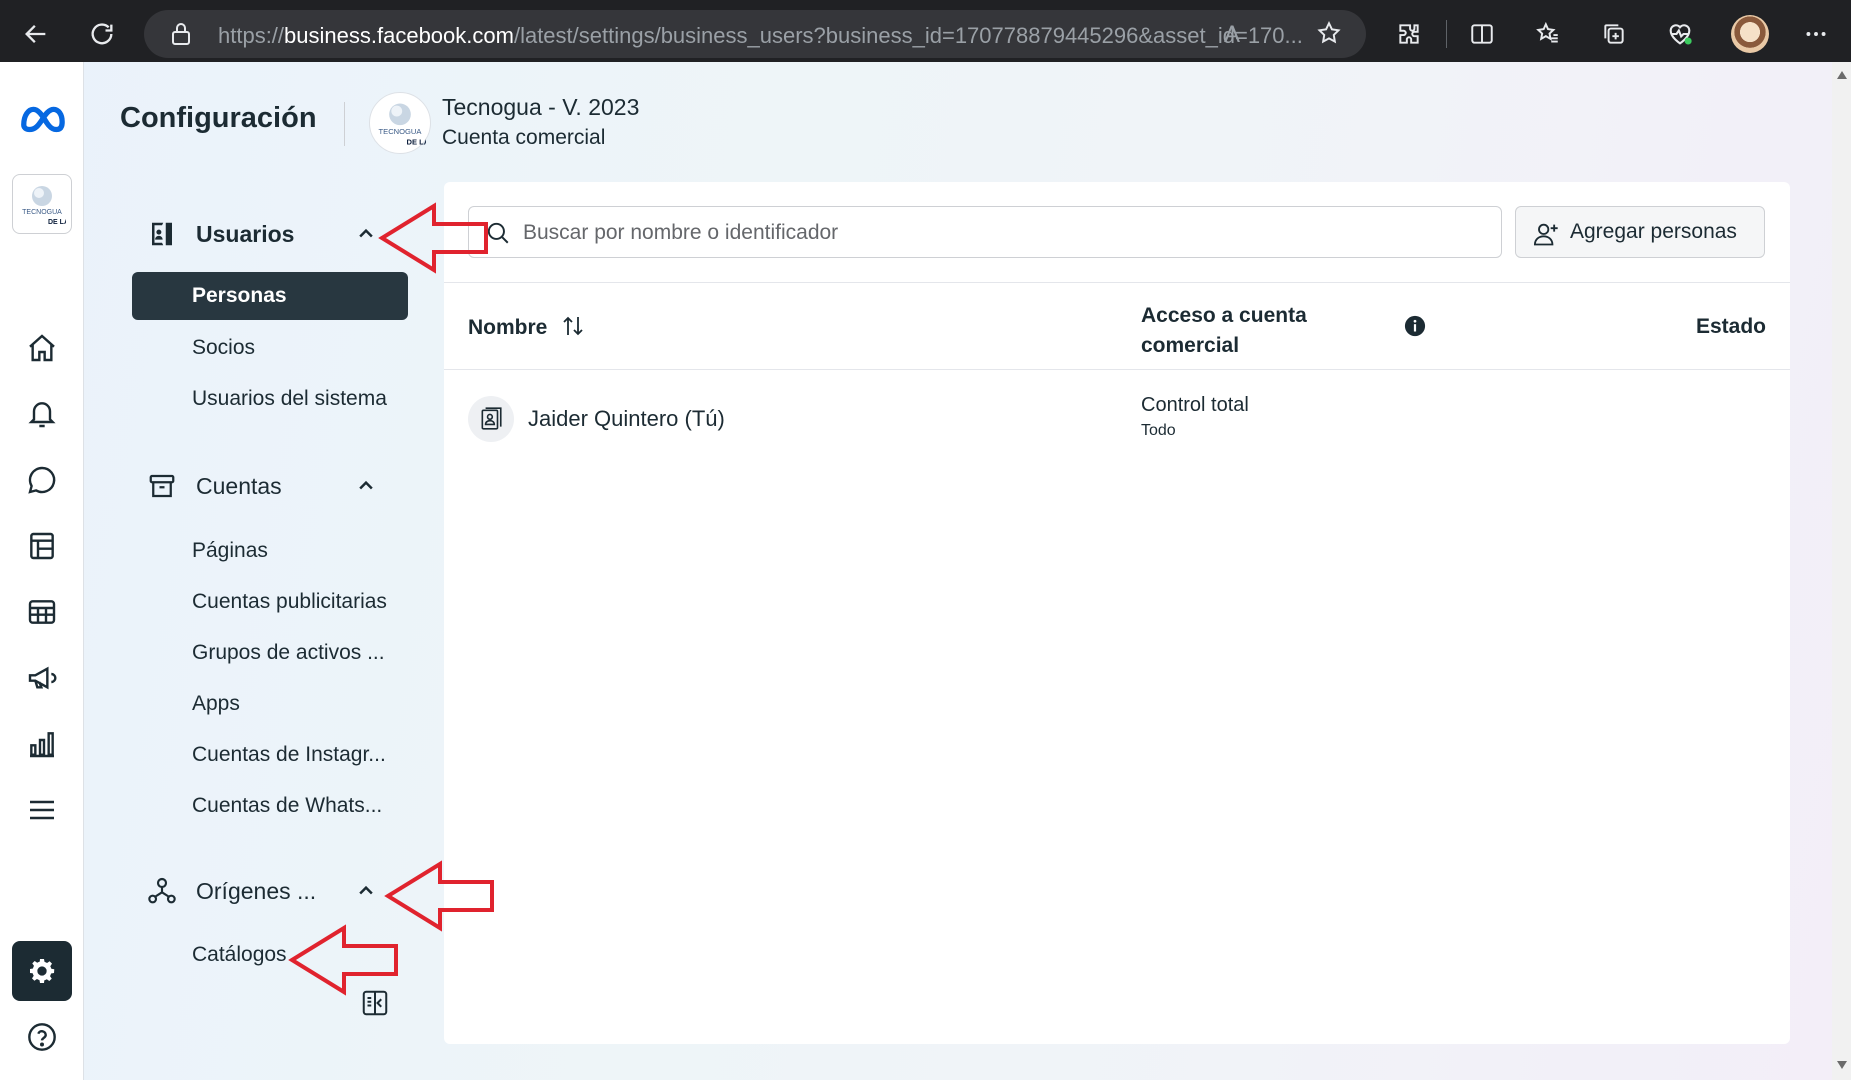 The image size is (1851, 1080). What do you see at coordinates (181, 36) in the screenshot?
I see `lock-icon` at bounding box center [181, 36].